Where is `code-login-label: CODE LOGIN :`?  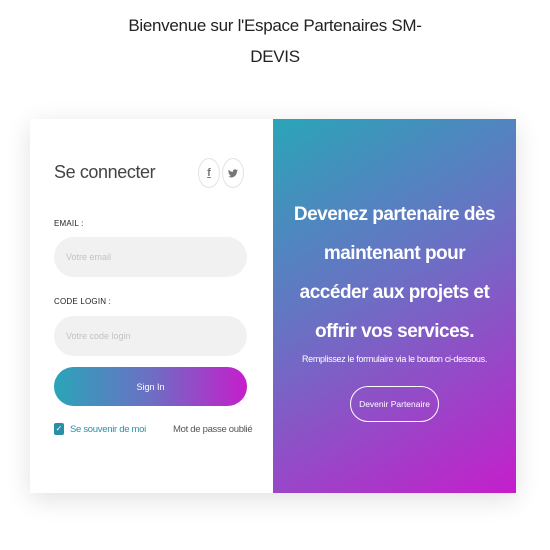 code-login-label: CODE LOGIN : is located at coordinates (83, 301).